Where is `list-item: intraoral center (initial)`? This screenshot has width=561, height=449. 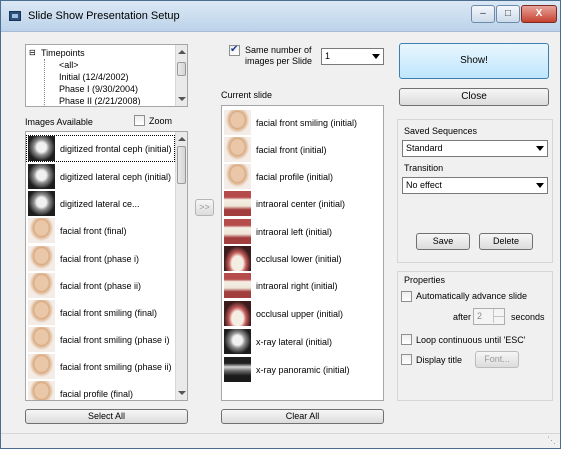
list-item: intraoral center (initial) is located at coordinates (302, 203).